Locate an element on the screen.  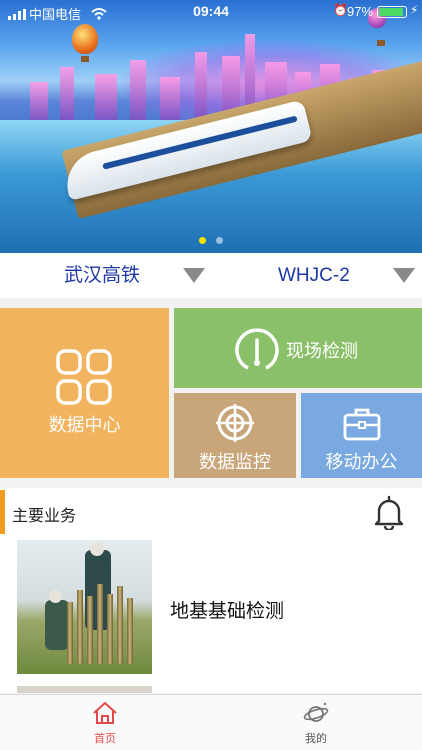
tile-data-monitoring: 数据监控 is located at coordinates (235, 435).